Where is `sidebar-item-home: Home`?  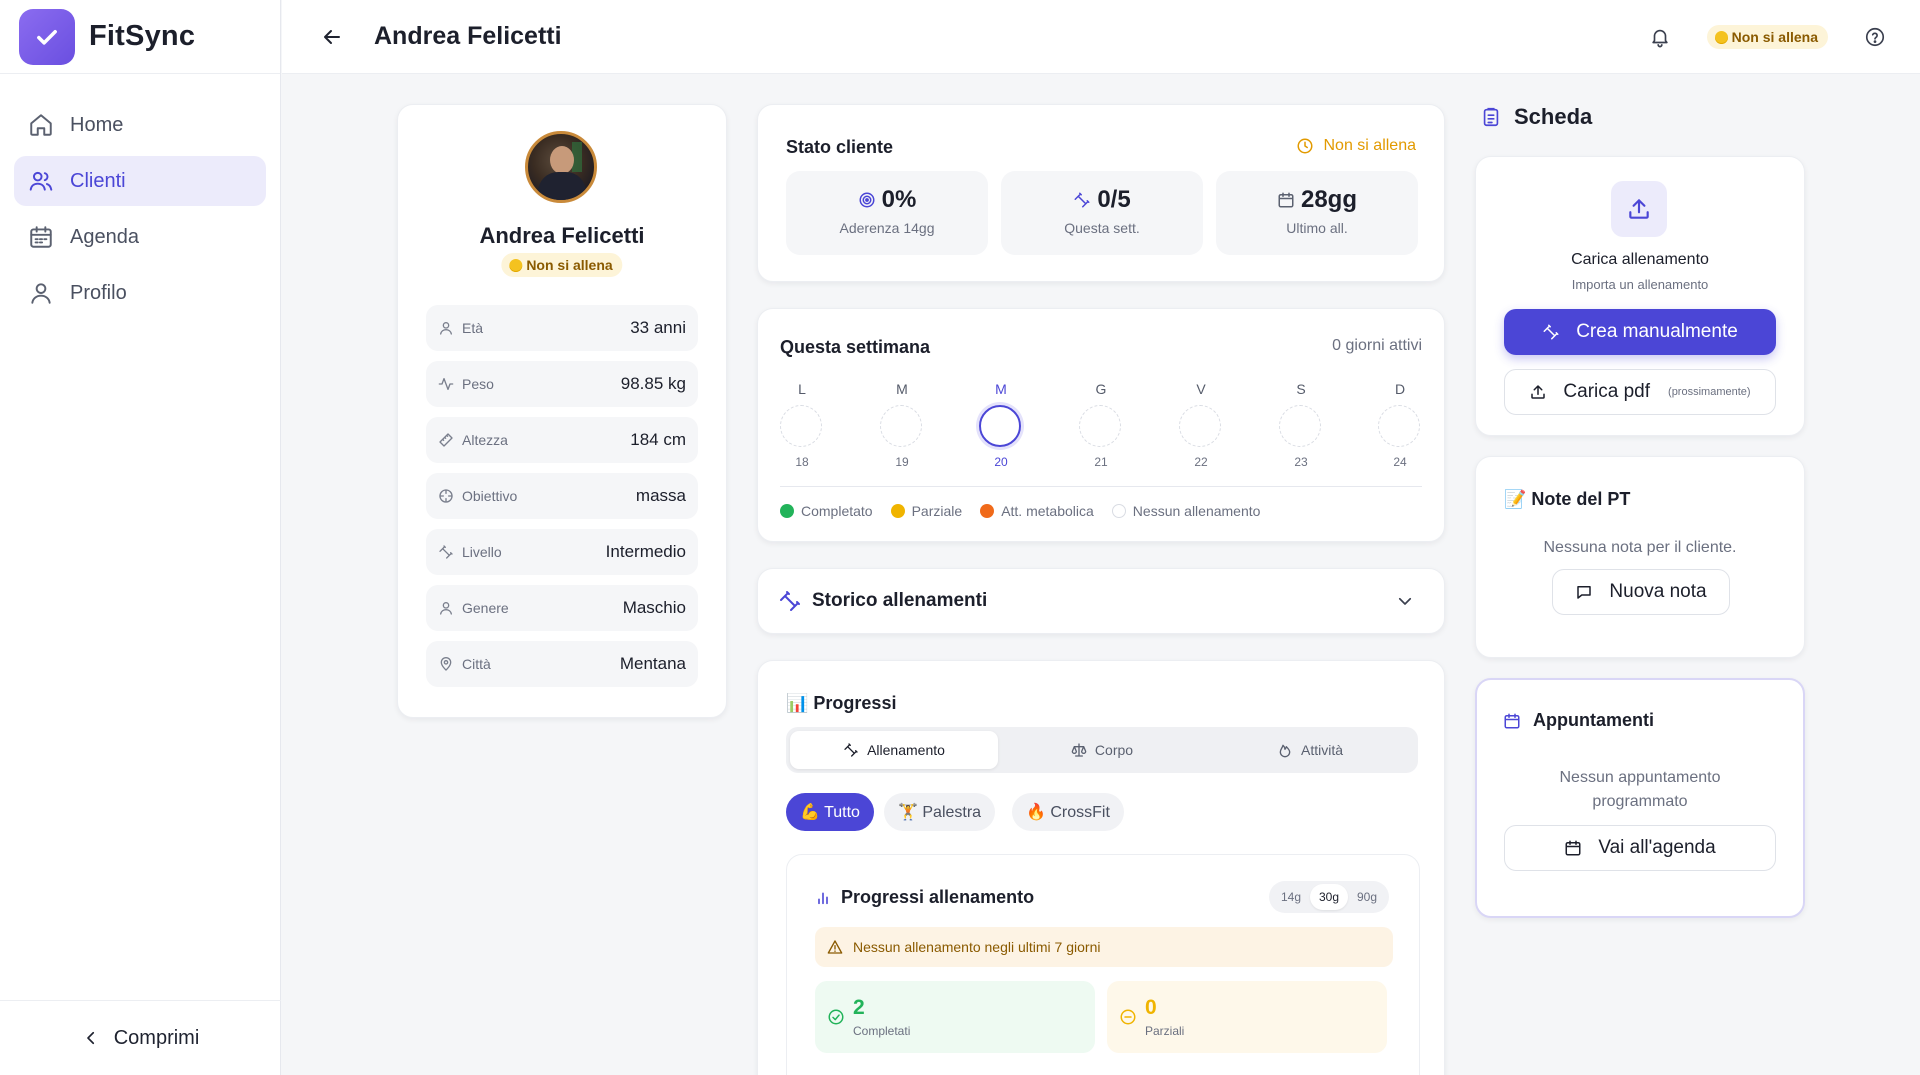
sidebar-item-home: Home is located at coordinates (140, 125).